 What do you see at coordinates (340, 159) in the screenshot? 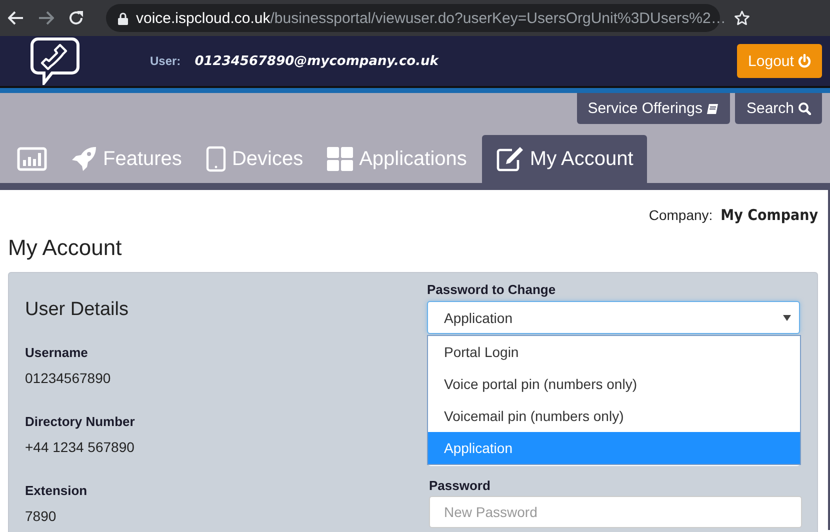
I see `grid-icon` at bounding box center [340, 159].